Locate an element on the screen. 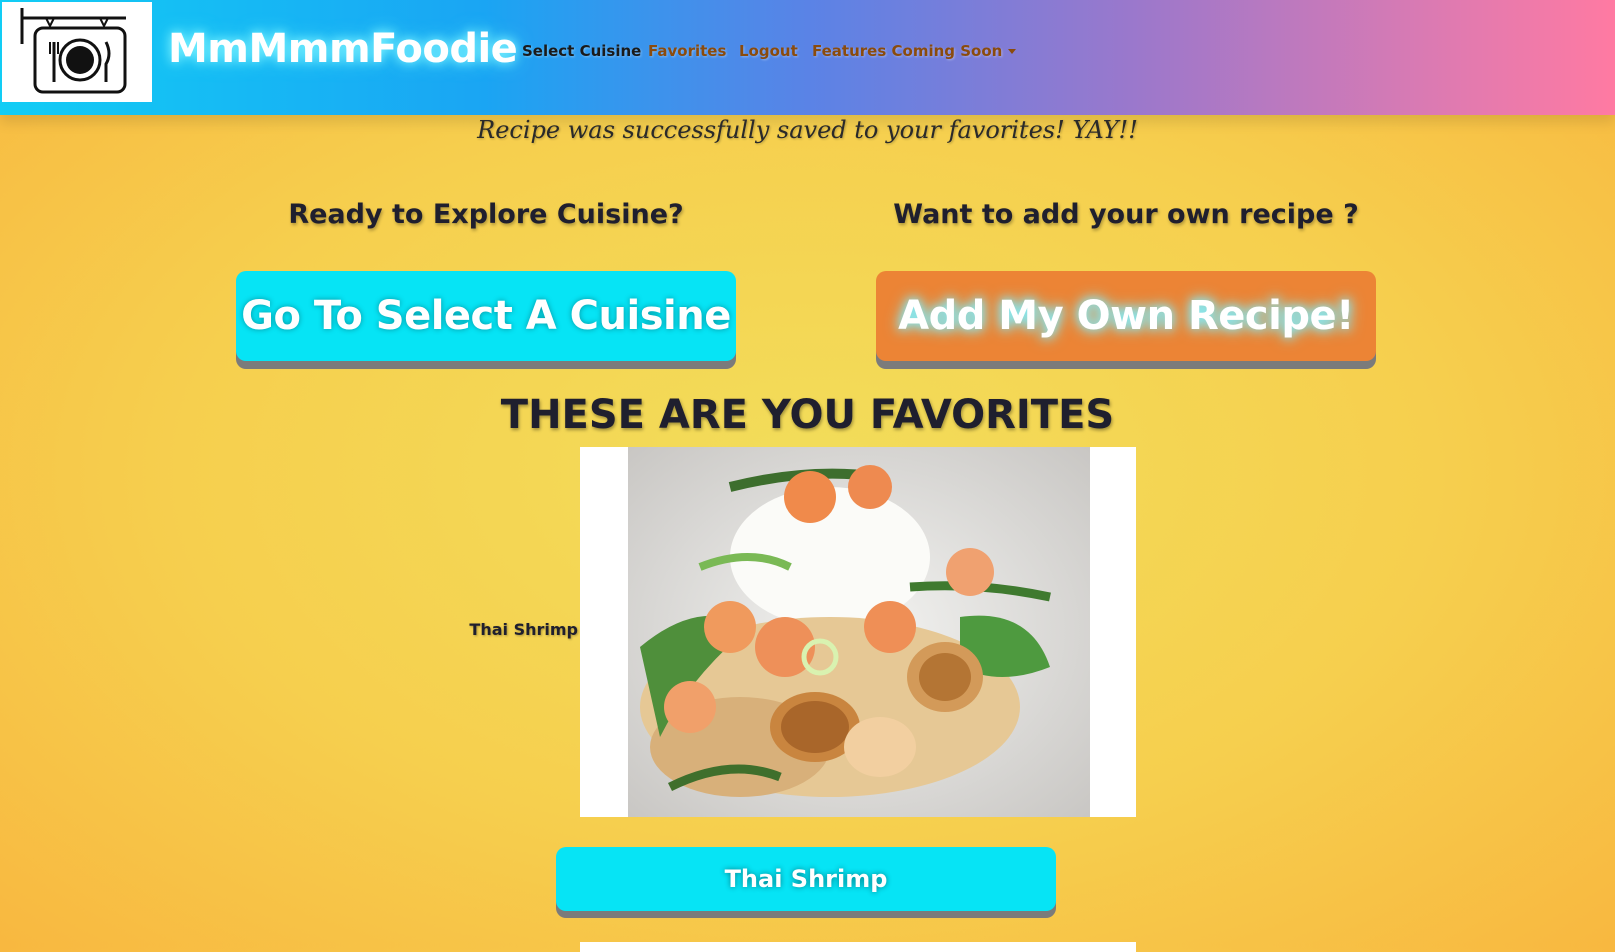 Image resolution: width=1615 pixels, height=952 pixels. thai-shrimp-dish-photo is located at coordinates (858, 632).